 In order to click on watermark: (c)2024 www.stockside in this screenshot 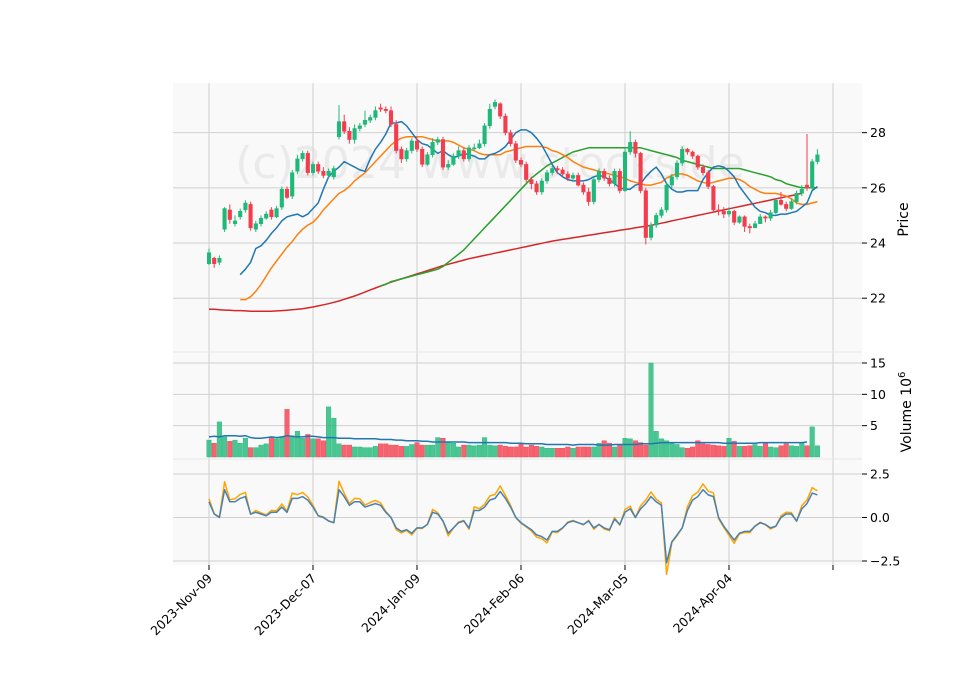, I will do `click(489, 163)`.